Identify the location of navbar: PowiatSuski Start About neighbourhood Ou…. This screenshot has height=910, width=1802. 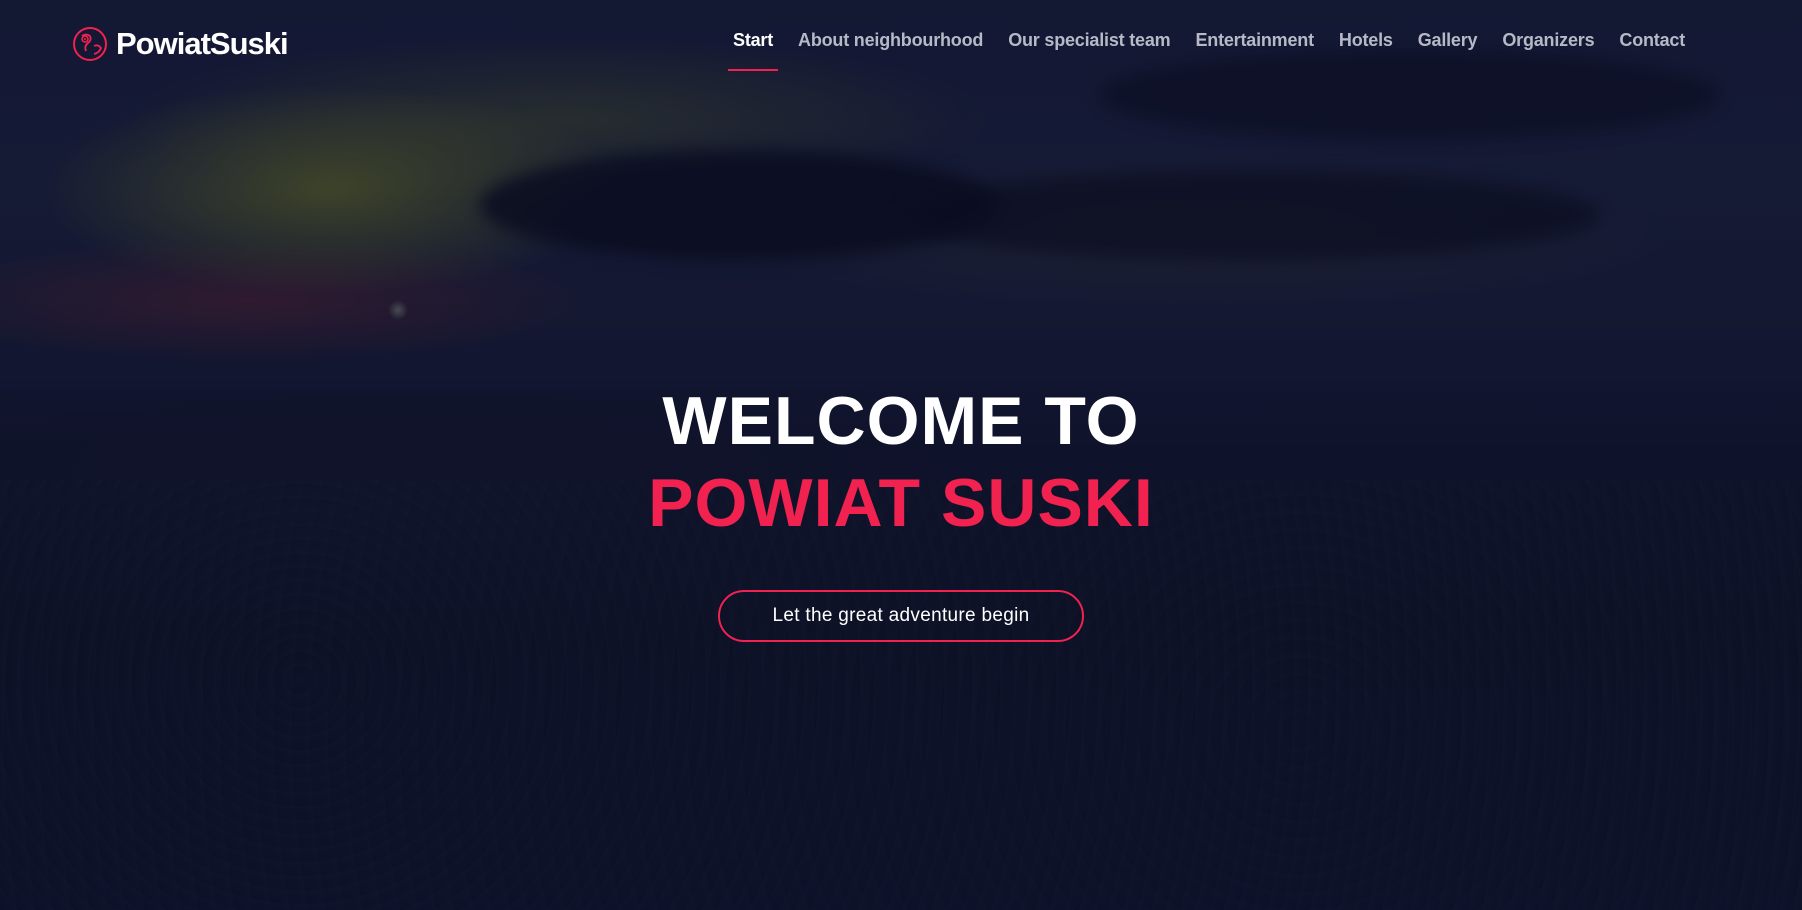
(901, 45).